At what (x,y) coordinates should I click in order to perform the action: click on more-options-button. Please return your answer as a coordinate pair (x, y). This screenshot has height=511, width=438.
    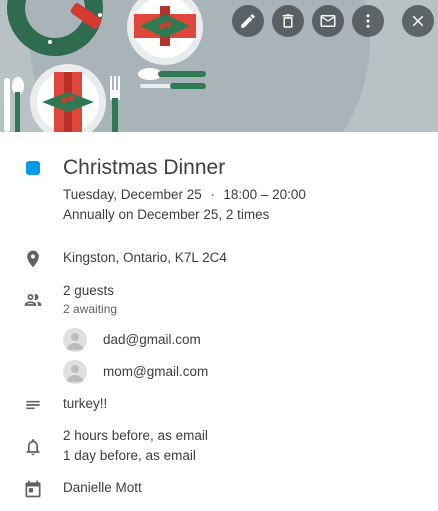
    Looking at the image, I should click on (368, 21).